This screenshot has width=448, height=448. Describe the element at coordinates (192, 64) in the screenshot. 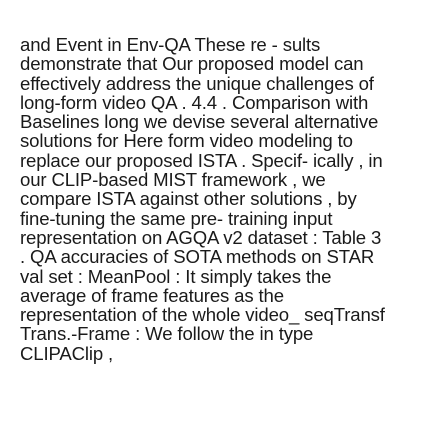

I see `text-line: demonstrate that Our proposed model can` at that location.